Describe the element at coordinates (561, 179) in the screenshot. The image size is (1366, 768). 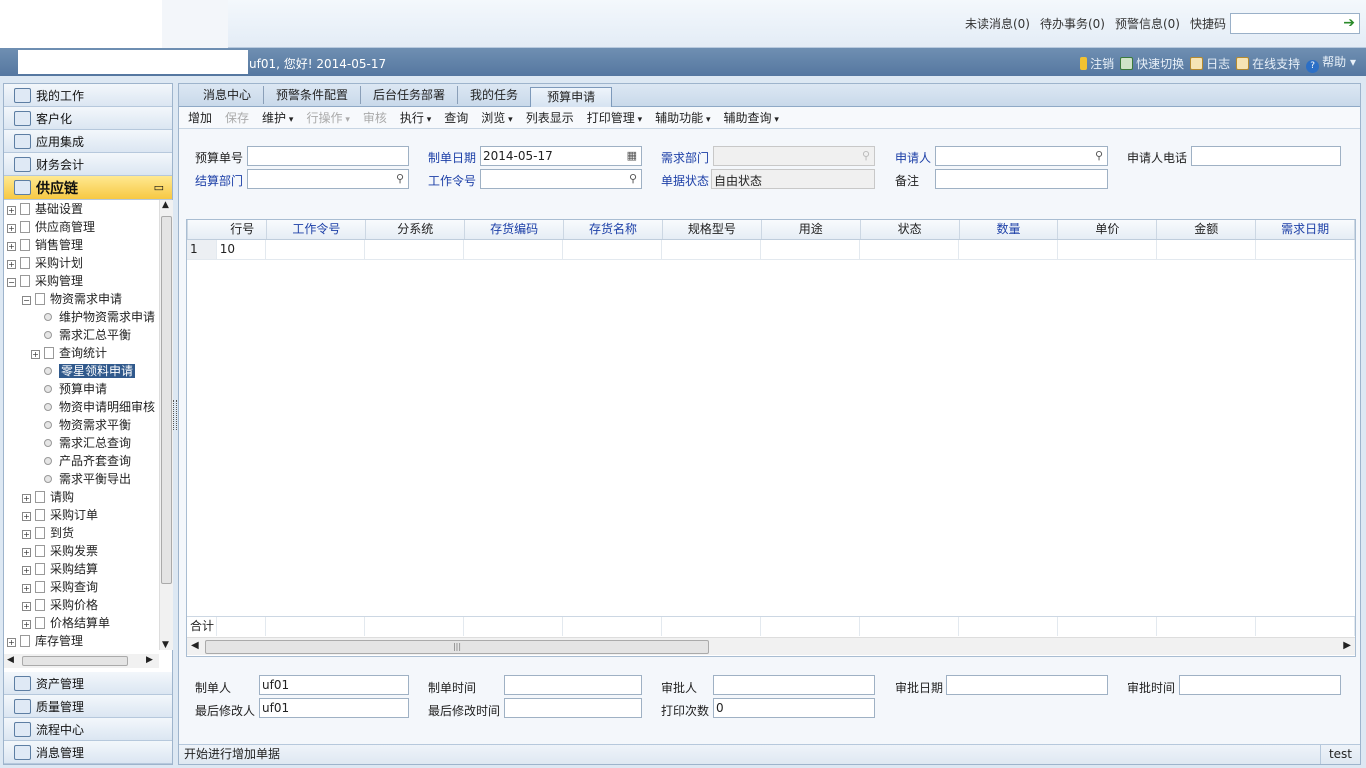
I see `work-order-input: ⚲` at that location.